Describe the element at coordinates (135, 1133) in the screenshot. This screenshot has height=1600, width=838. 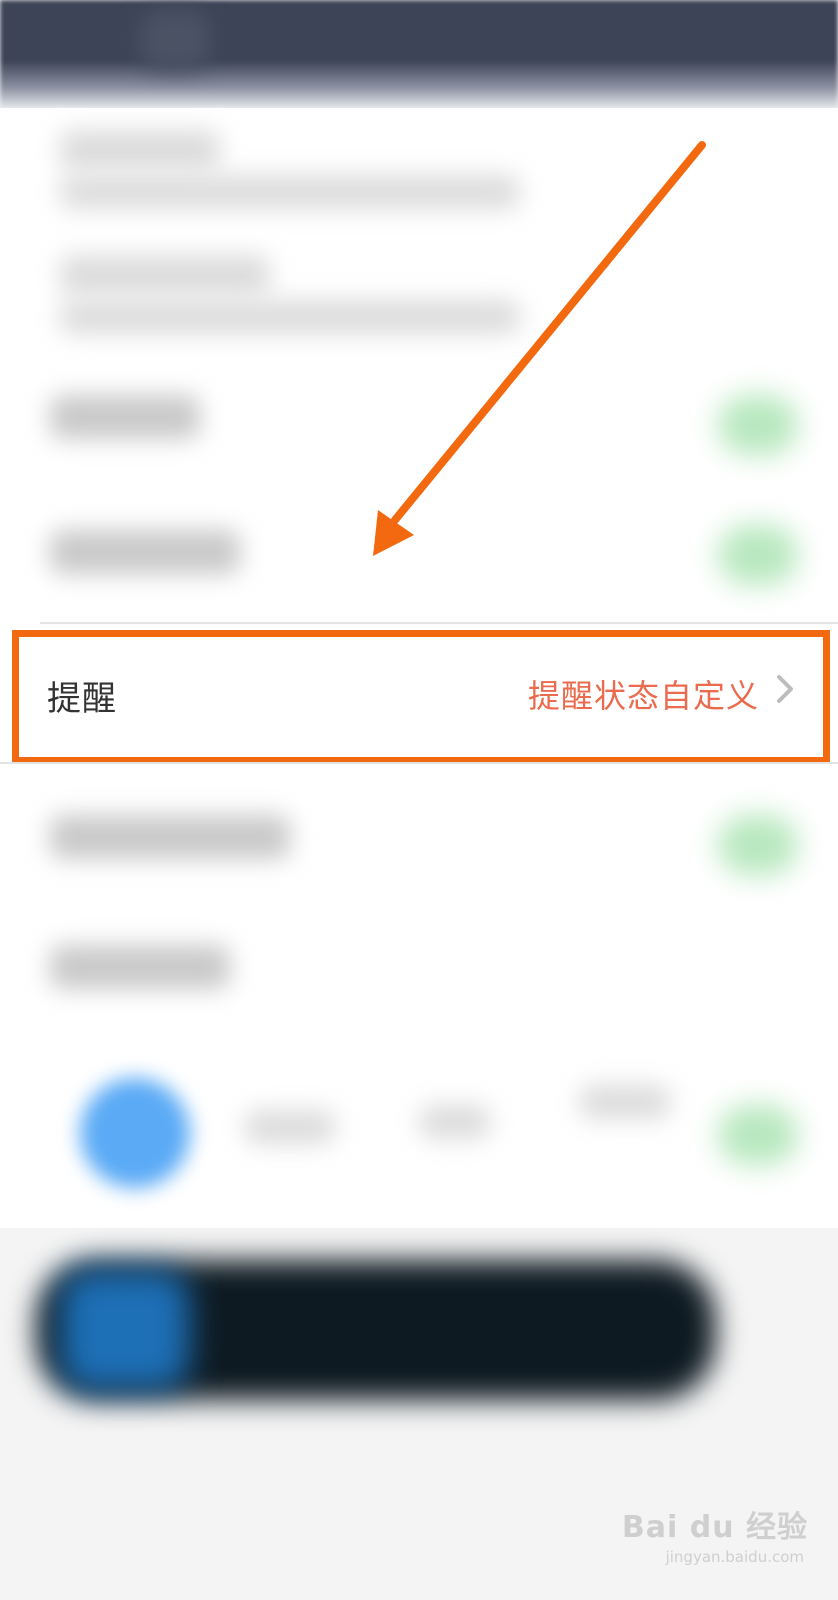
I see `blurred-avatar` at that location.